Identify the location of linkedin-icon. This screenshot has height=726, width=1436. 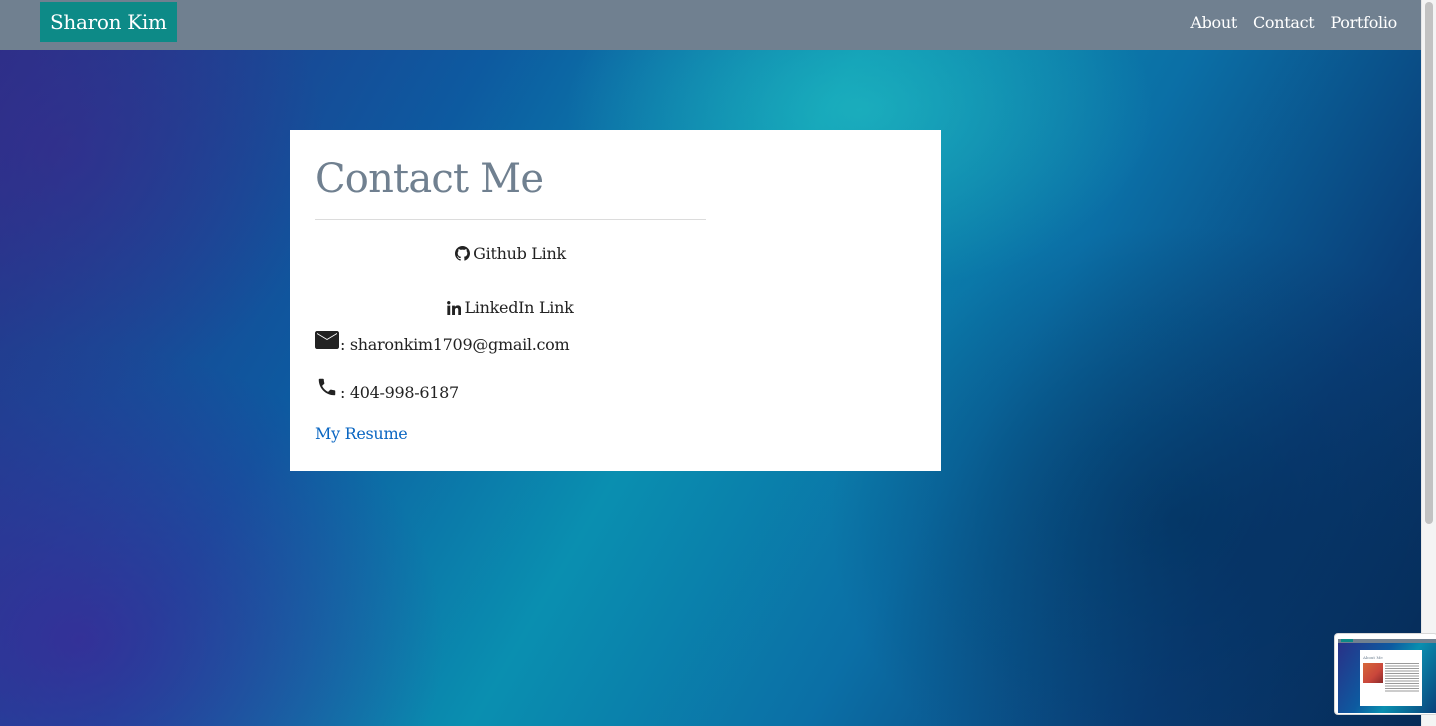
(455, 307).